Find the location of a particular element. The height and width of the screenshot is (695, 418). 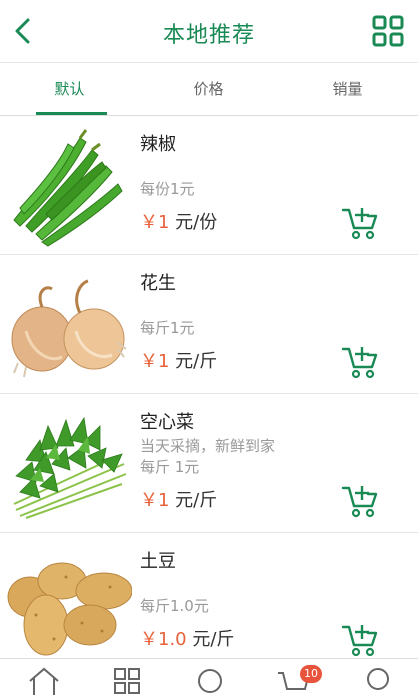

product-description: 当天采摘，新鲜到家 is located at coordinates (208, 446).